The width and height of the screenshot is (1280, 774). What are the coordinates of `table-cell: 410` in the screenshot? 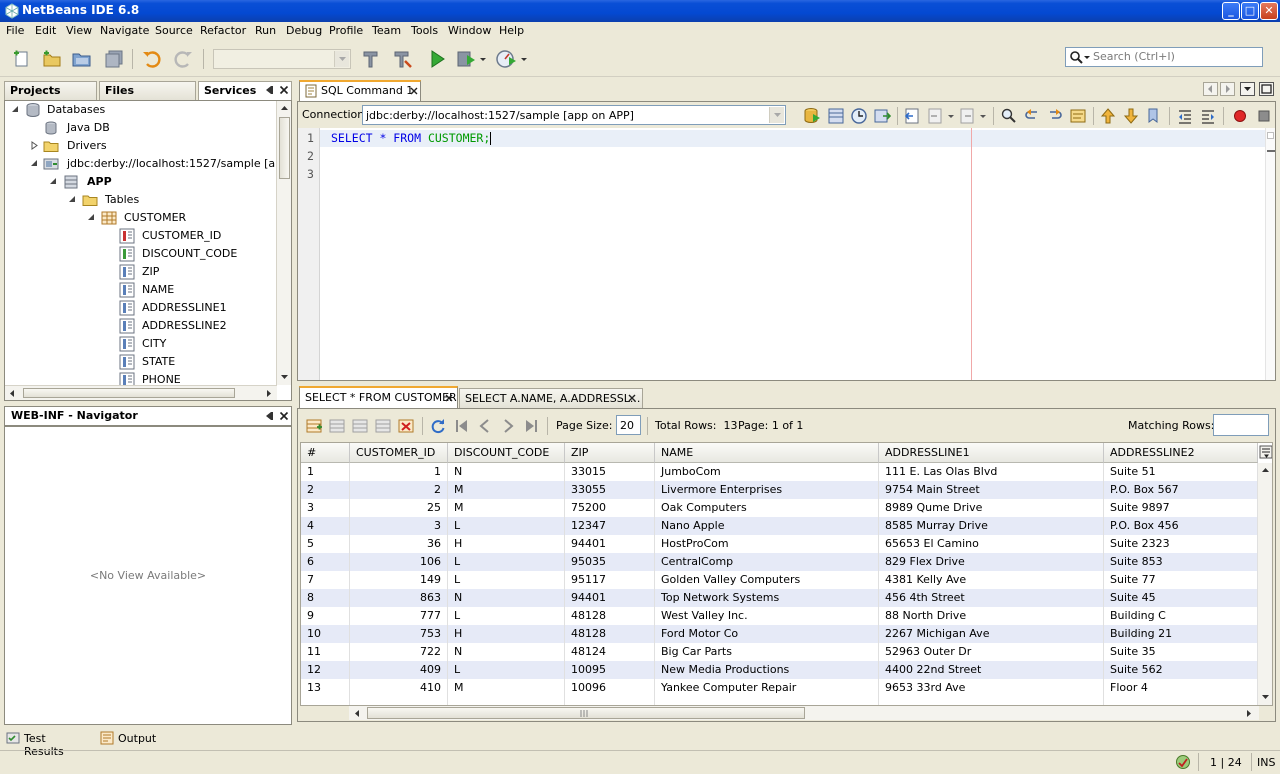 It's located at (399, 688).